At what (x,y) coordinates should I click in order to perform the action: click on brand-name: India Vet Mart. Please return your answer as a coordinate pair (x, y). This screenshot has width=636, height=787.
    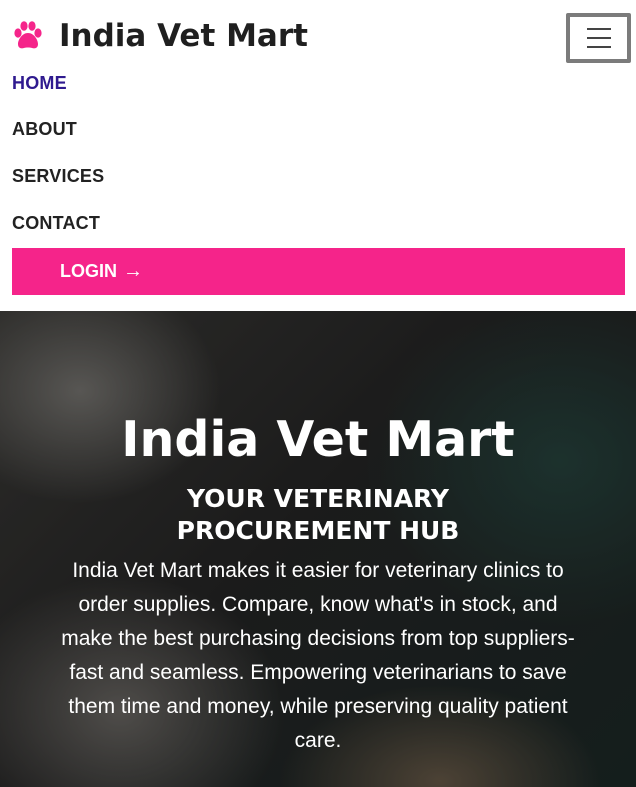
    Looking at the image, I should click on (183, 36).